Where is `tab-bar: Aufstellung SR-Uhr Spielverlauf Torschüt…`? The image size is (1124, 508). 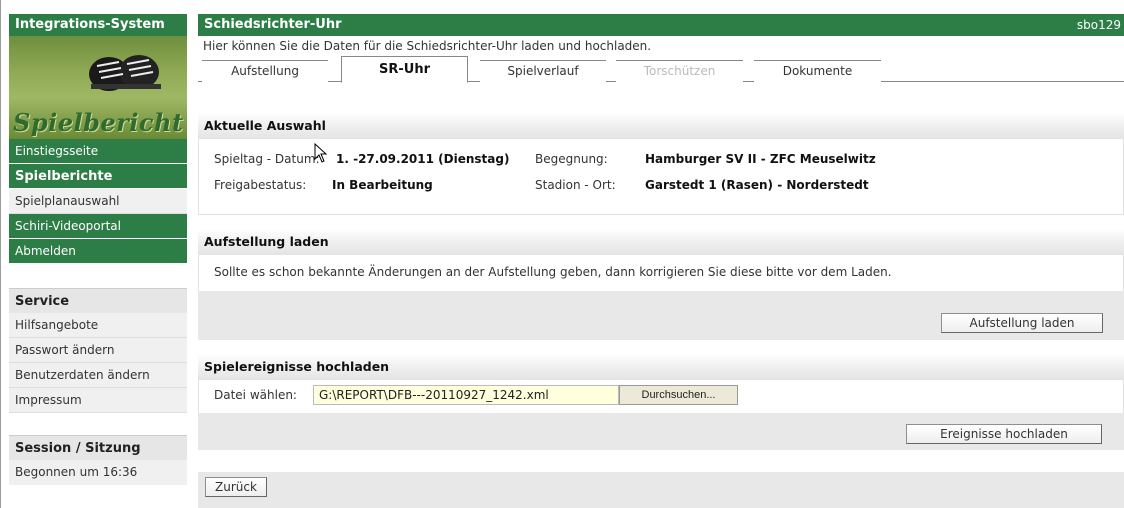 tab-bar: Aufstellung SR-Uhr Spielverlauf Torschüt… is located at coordinates (661, 68).